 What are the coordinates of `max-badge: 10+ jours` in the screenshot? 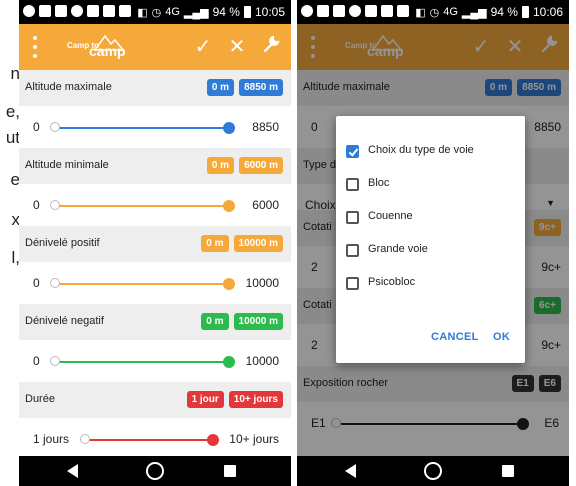 It's located at (255, 399).